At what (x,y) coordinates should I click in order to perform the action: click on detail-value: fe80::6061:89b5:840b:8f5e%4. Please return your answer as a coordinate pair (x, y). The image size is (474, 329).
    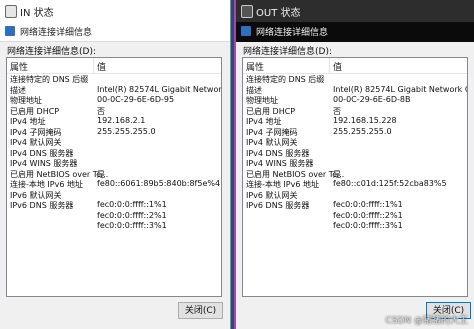
    Looking at the image, I should click on (159, 183).